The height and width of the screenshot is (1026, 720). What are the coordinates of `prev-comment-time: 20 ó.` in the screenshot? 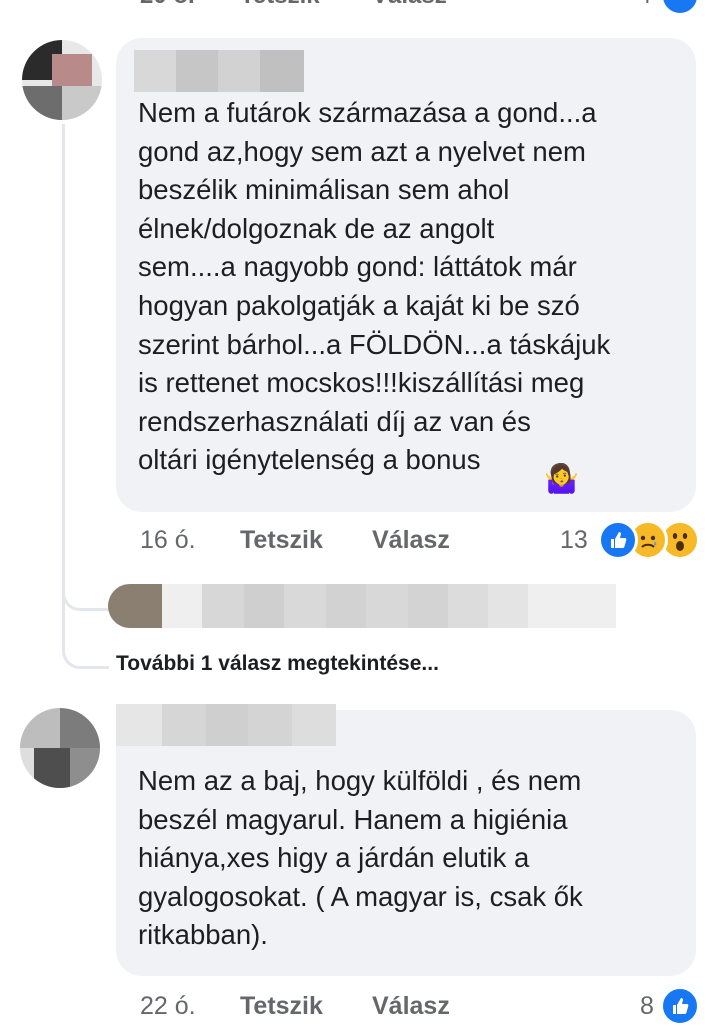 It's located at (167, 5).